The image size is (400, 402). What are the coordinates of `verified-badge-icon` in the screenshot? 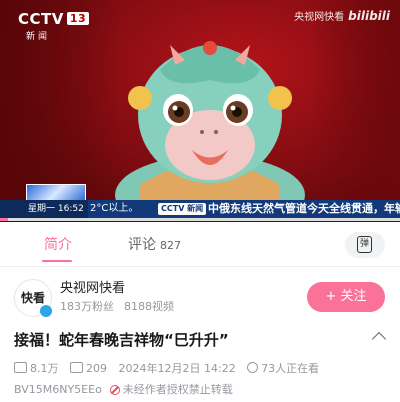 It's located at (46, 311).